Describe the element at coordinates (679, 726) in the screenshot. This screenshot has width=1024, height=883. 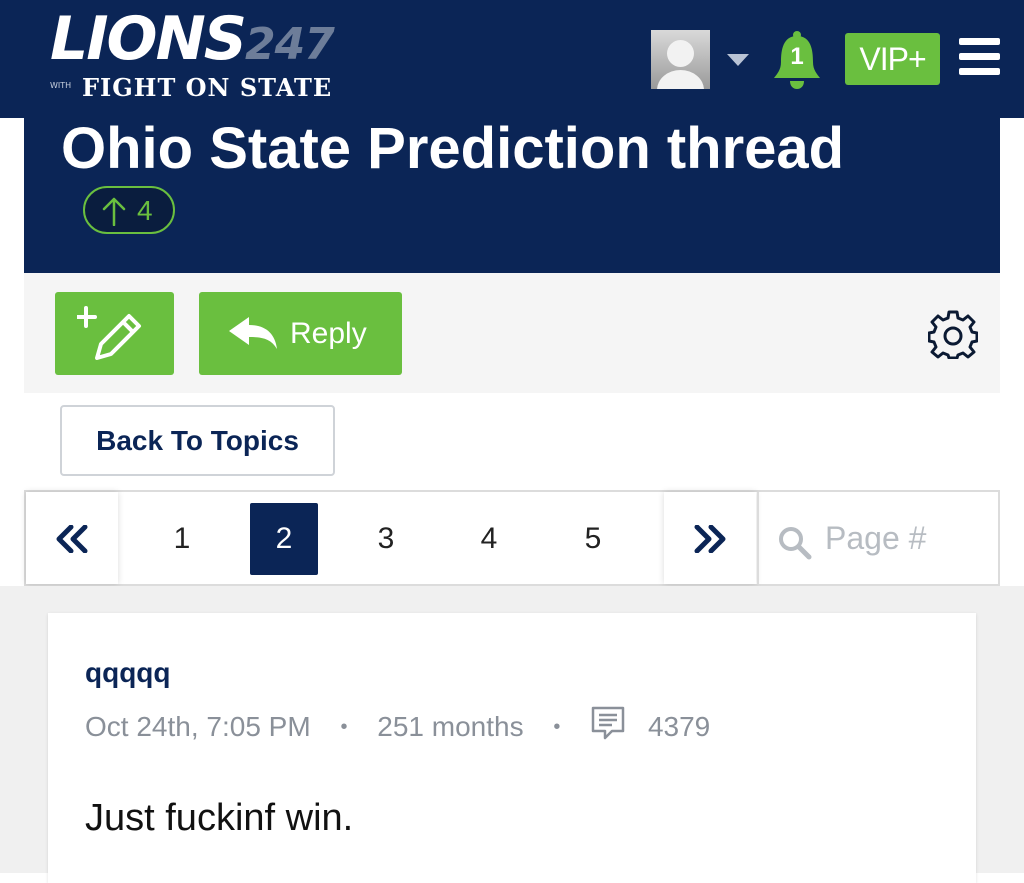
I see `post-count: 4379` at that location.